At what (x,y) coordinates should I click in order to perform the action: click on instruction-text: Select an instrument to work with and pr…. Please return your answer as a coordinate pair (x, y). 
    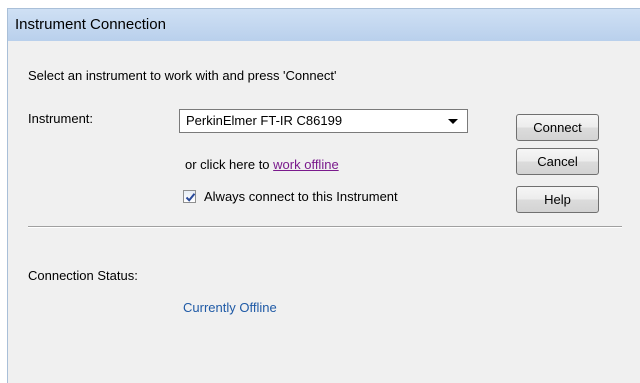
    Looking at the image, I should click on (182, 75).